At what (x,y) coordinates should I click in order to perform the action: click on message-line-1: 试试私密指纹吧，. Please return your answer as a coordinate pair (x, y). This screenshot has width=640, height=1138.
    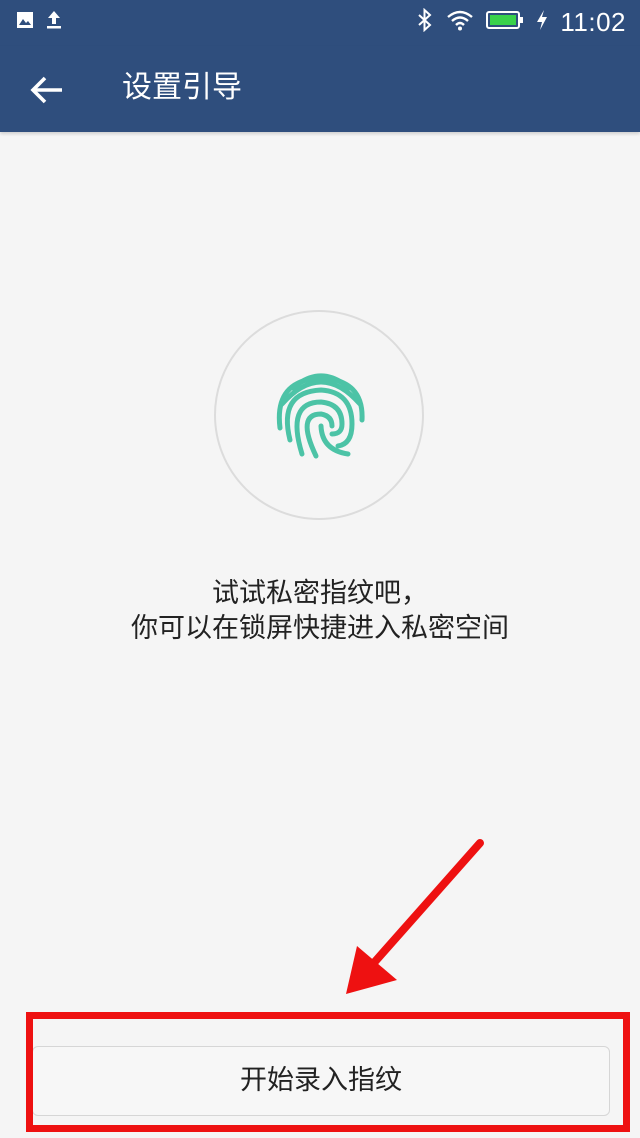
    Looking at the image, I should click on (320, 593).